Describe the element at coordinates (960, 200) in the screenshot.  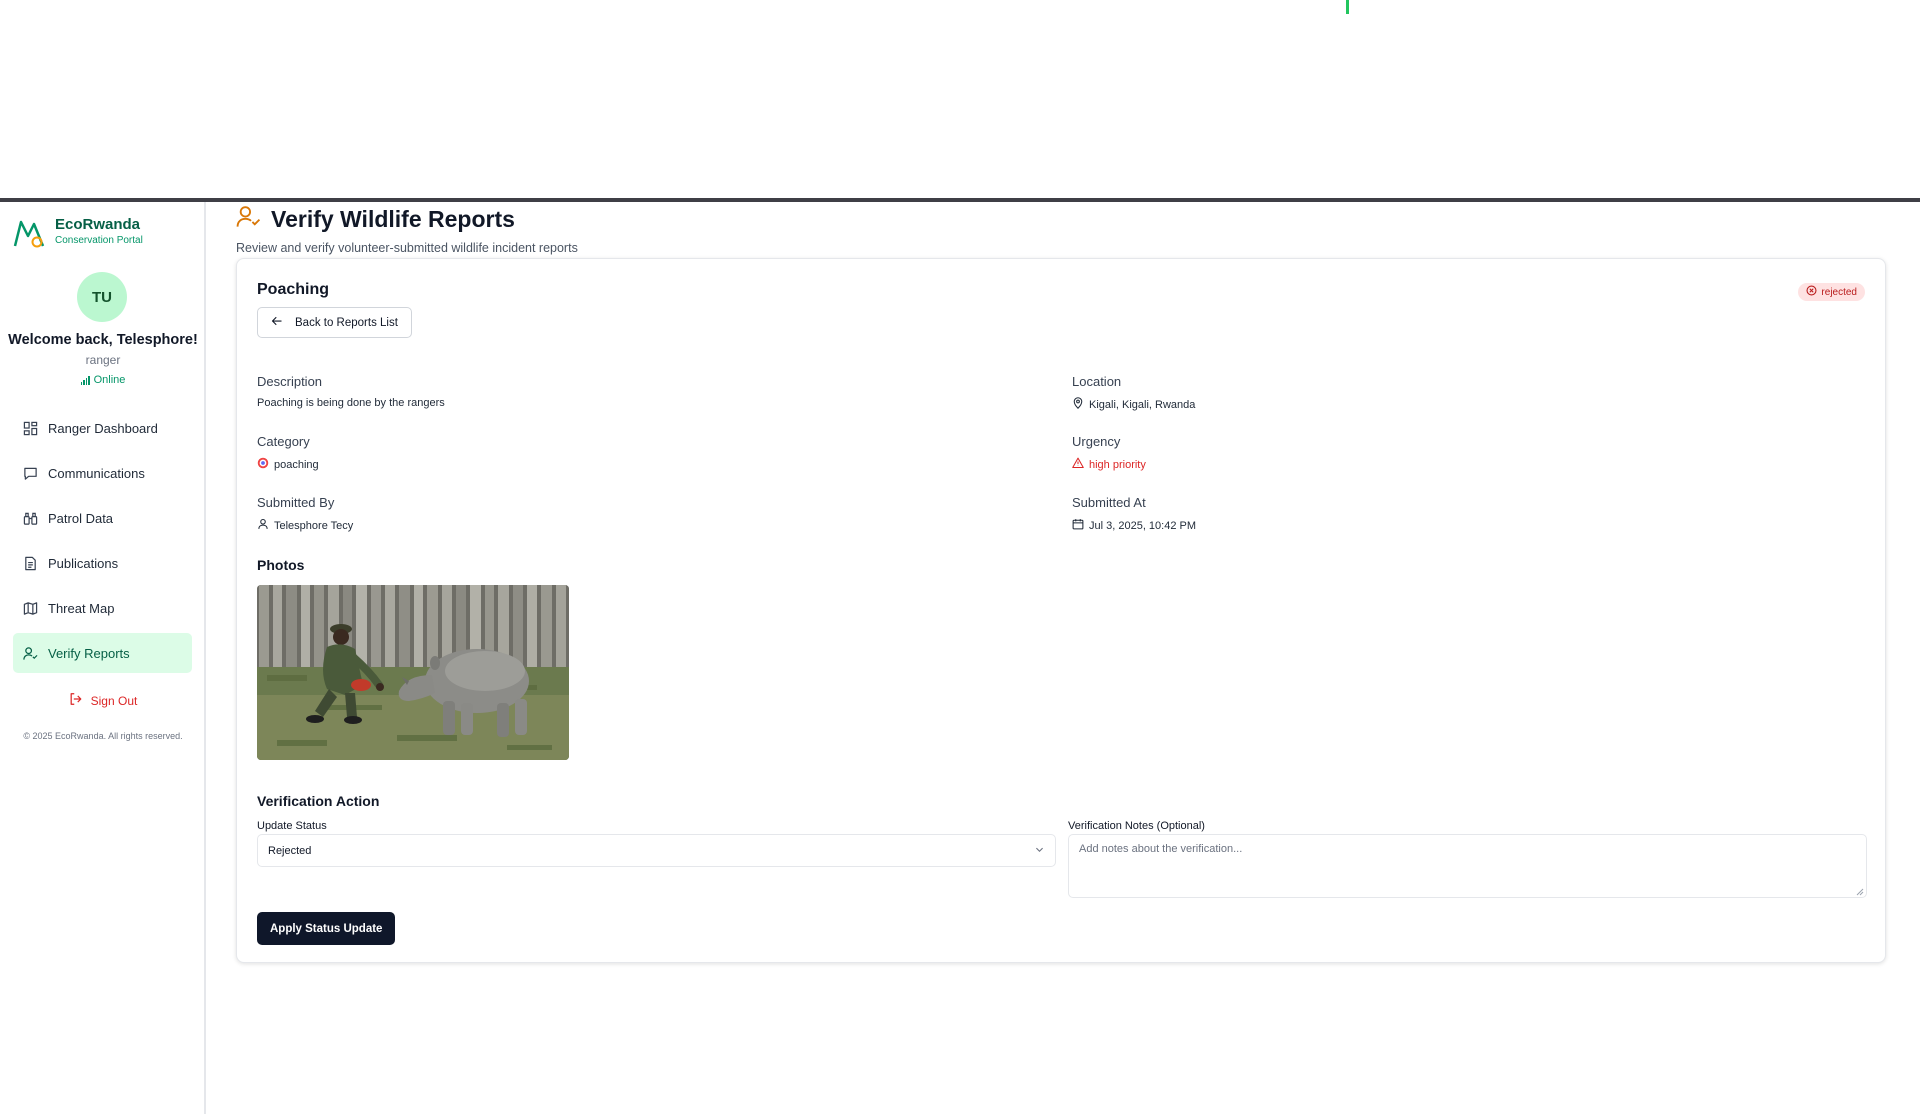
I see `top-divider` at that location.